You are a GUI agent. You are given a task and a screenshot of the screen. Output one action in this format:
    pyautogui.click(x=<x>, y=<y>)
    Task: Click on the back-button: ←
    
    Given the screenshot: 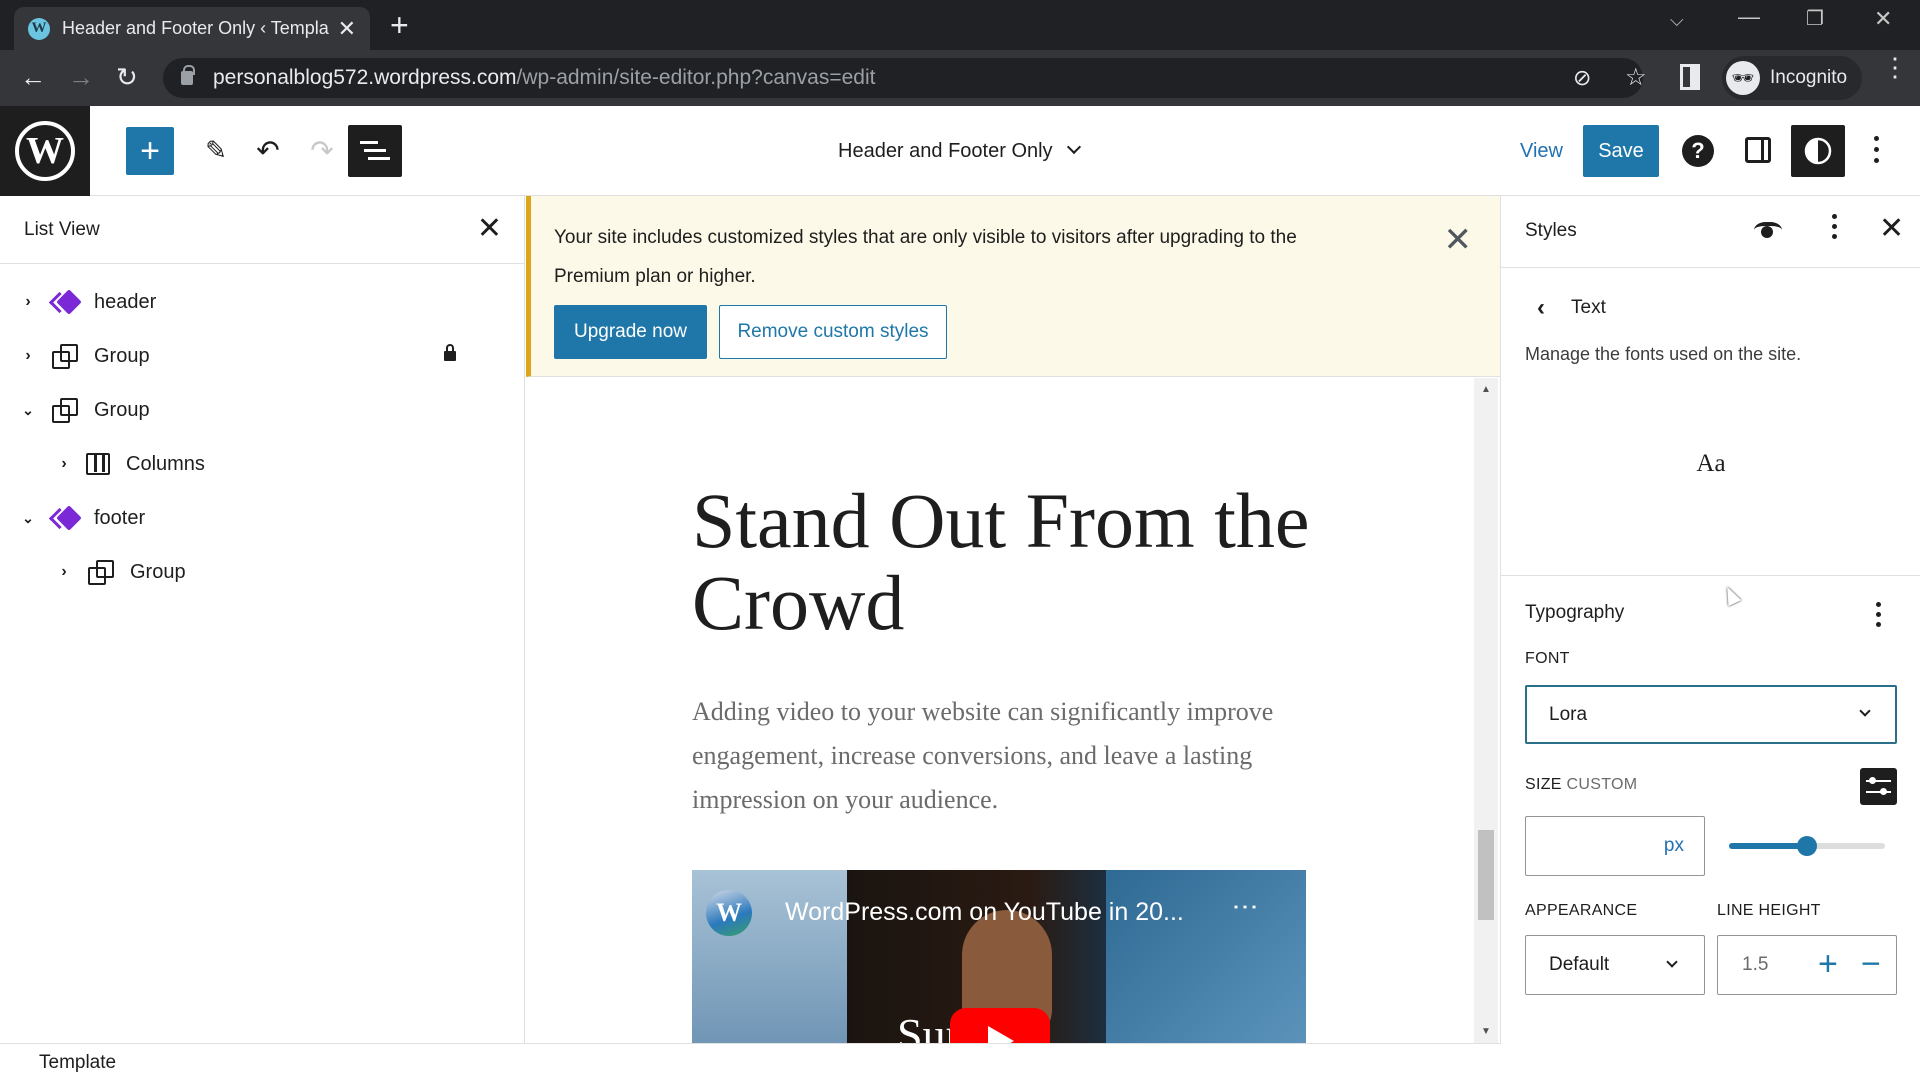 What is the action you would take?
    pyautogui.click(x=33, y=77)
    